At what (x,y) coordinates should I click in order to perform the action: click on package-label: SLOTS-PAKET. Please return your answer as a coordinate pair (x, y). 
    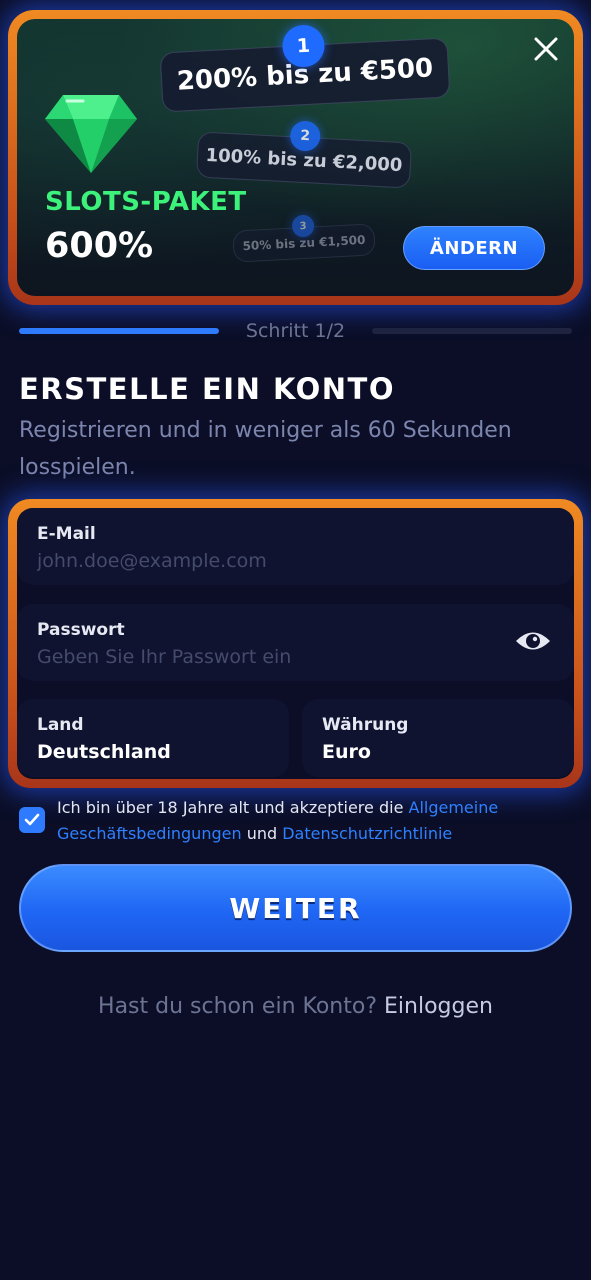
    Looking at the image, I should click on (146, 202).